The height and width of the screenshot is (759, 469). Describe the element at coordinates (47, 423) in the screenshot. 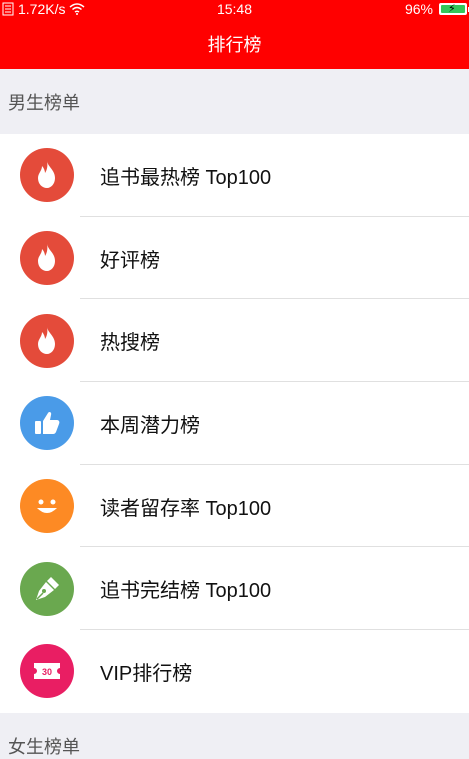

I see `thumbs-up-icon` at that location.